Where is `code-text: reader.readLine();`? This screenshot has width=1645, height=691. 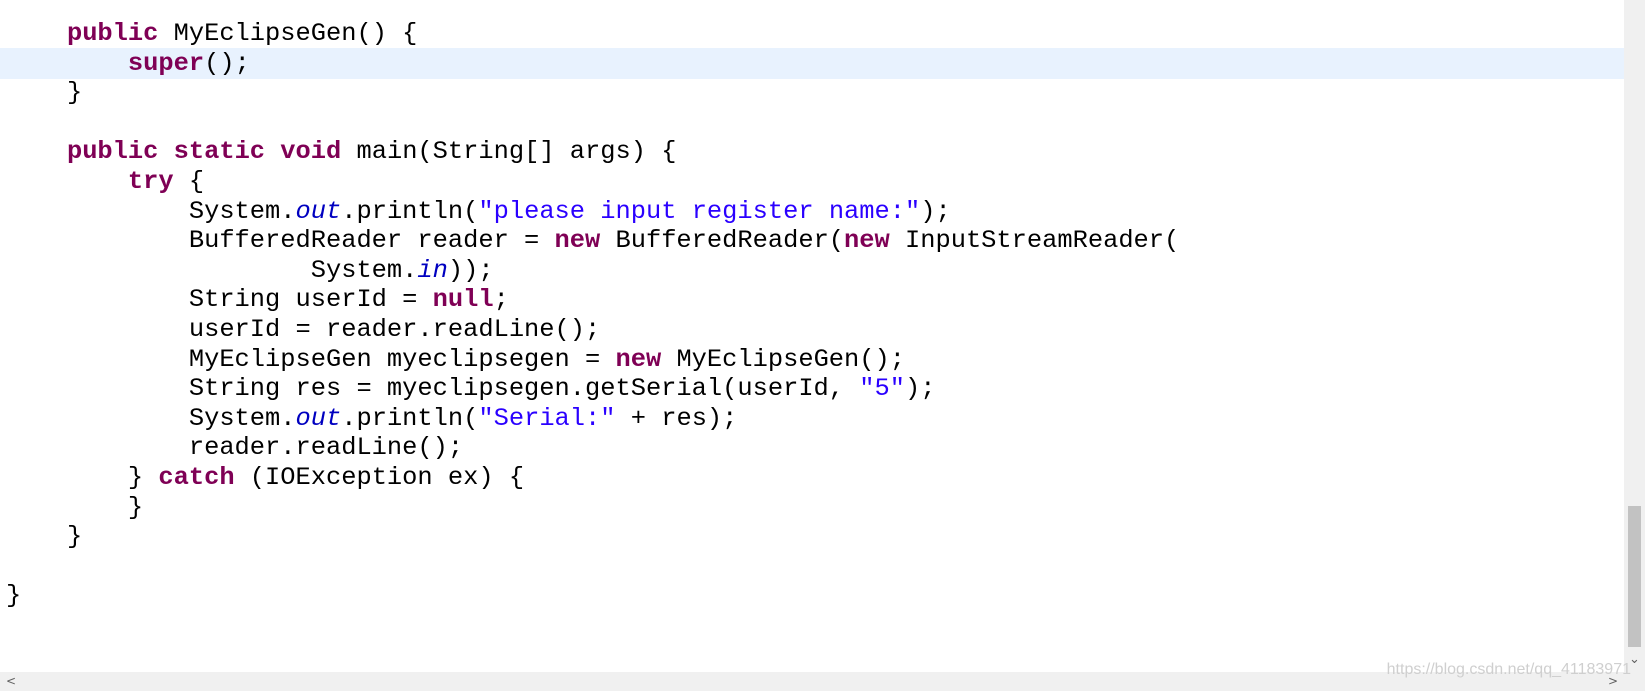 code-text: reader.readLine(); is located at coordinates (234, 447).